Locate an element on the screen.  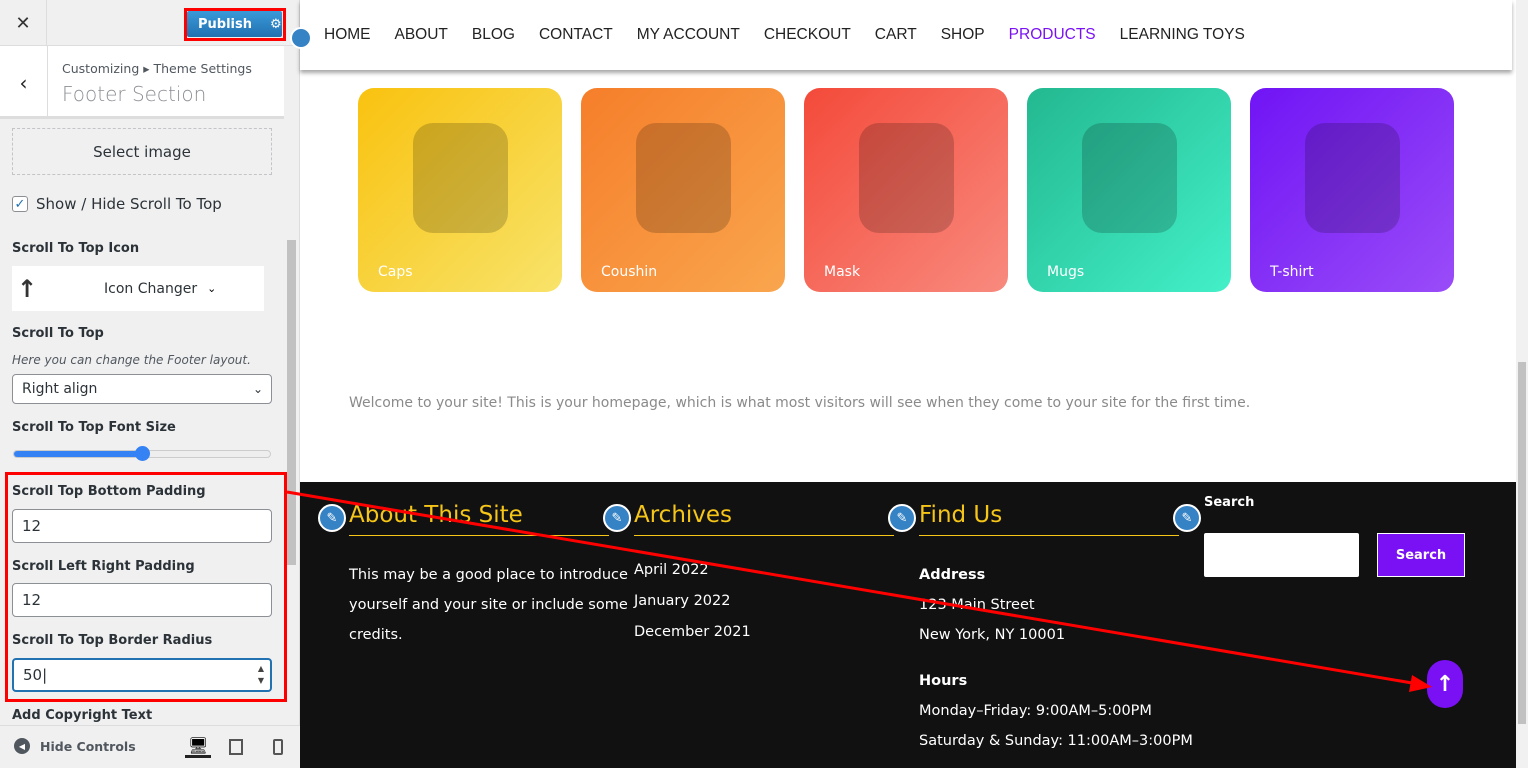
product-card: Caps is located at coordinates (460, 190).